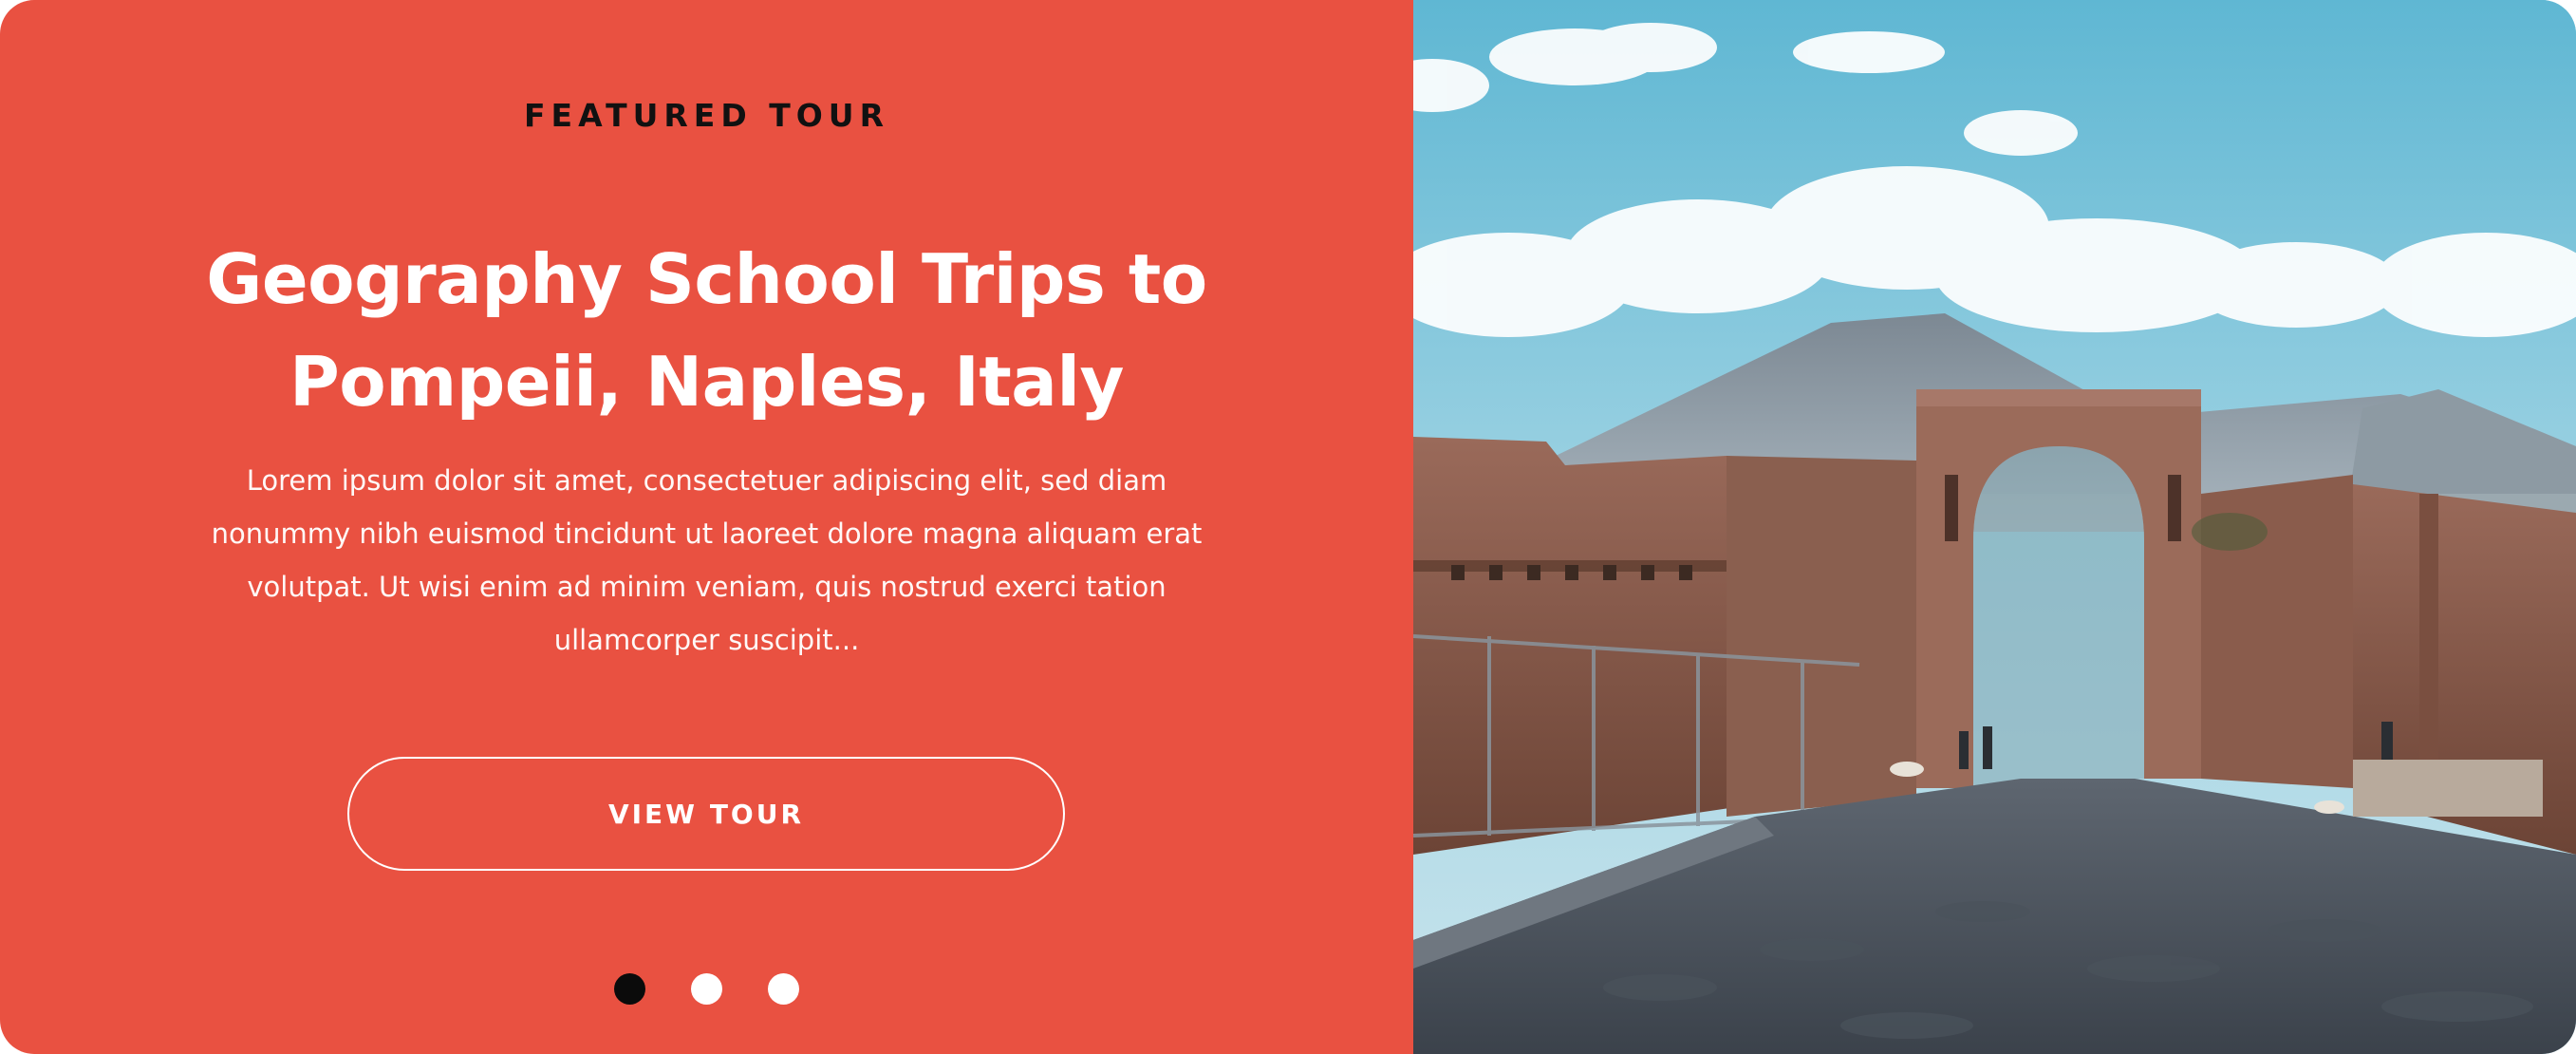  I want to click on featured-tour-label: FEATURED TOUR, so click(707, 115).